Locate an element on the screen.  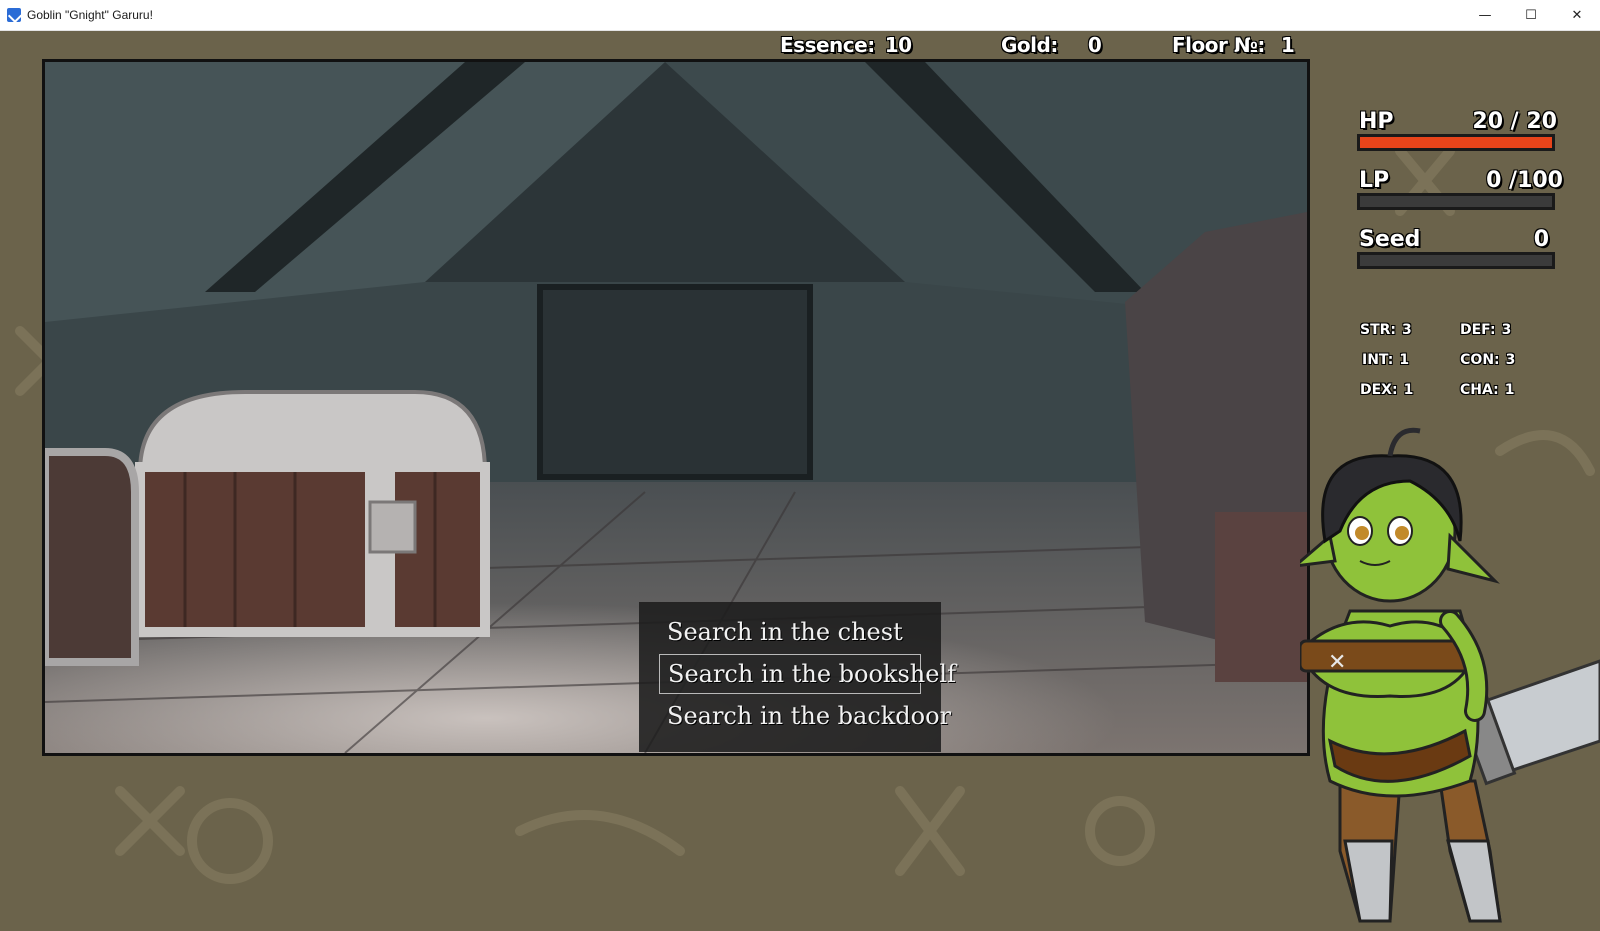
minimize-button: — is located at coordinates (1485, 15).